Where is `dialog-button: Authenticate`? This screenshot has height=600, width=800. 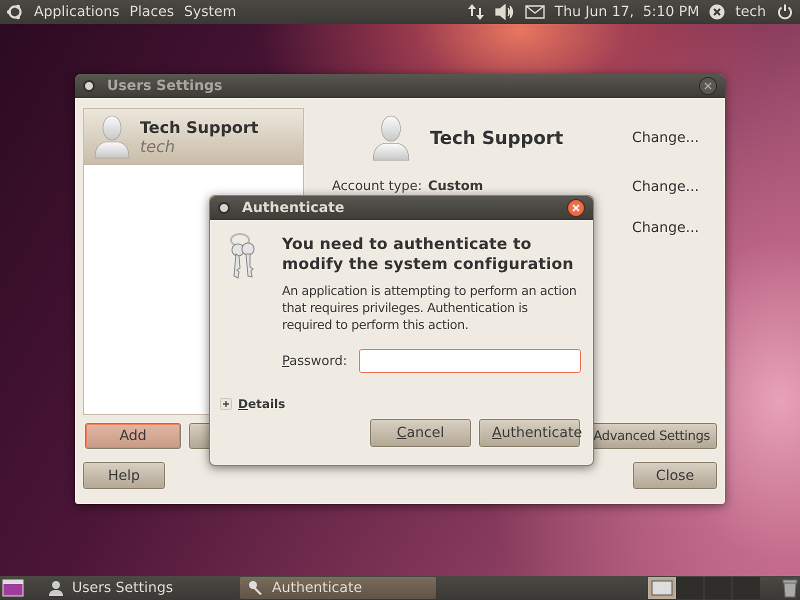 dialog-button: Authenticate is located at coordinates (529, 433).